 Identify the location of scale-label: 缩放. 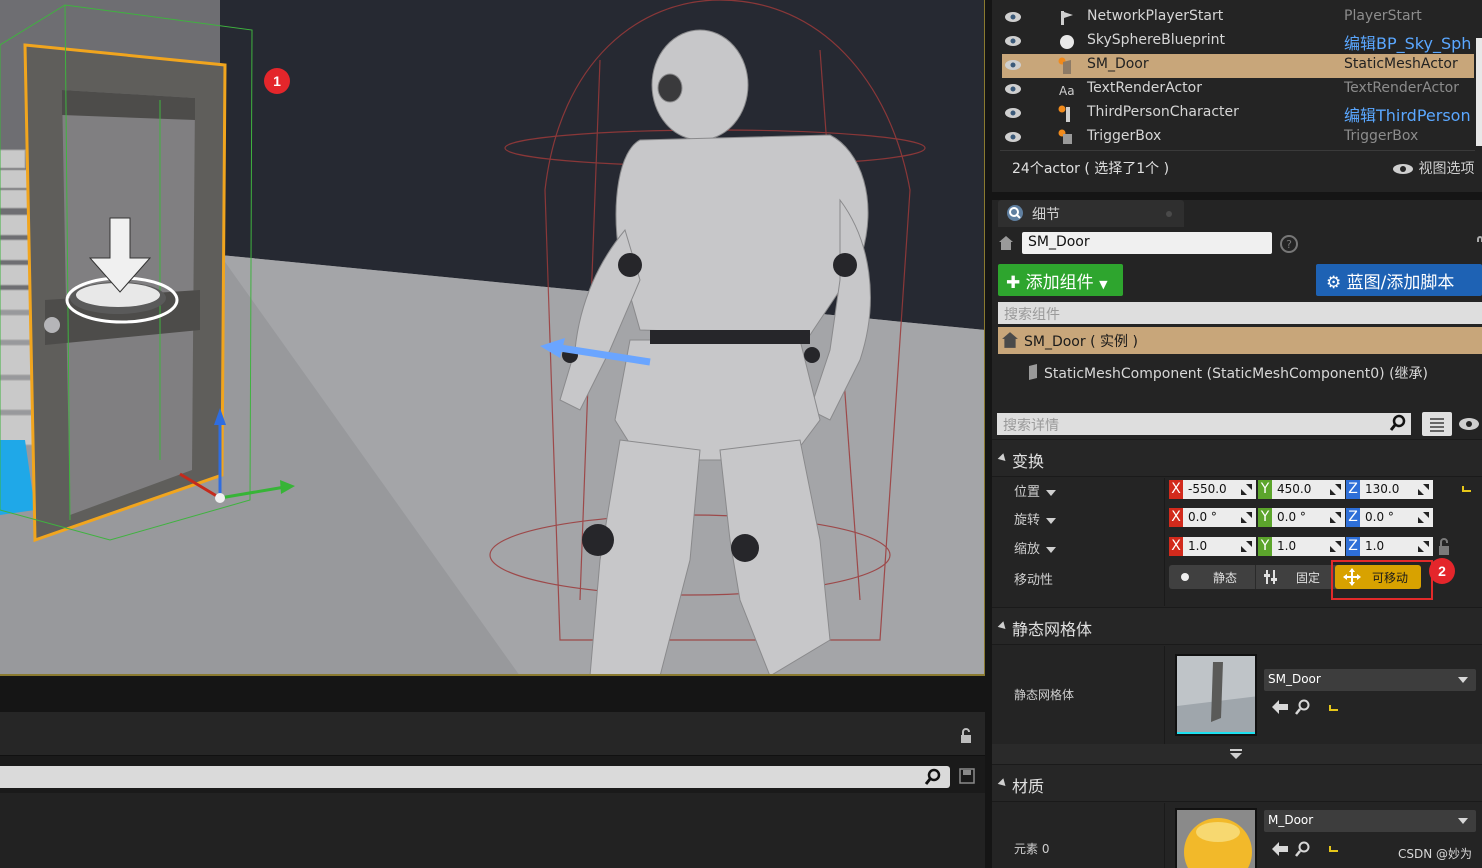
(1035, 547).